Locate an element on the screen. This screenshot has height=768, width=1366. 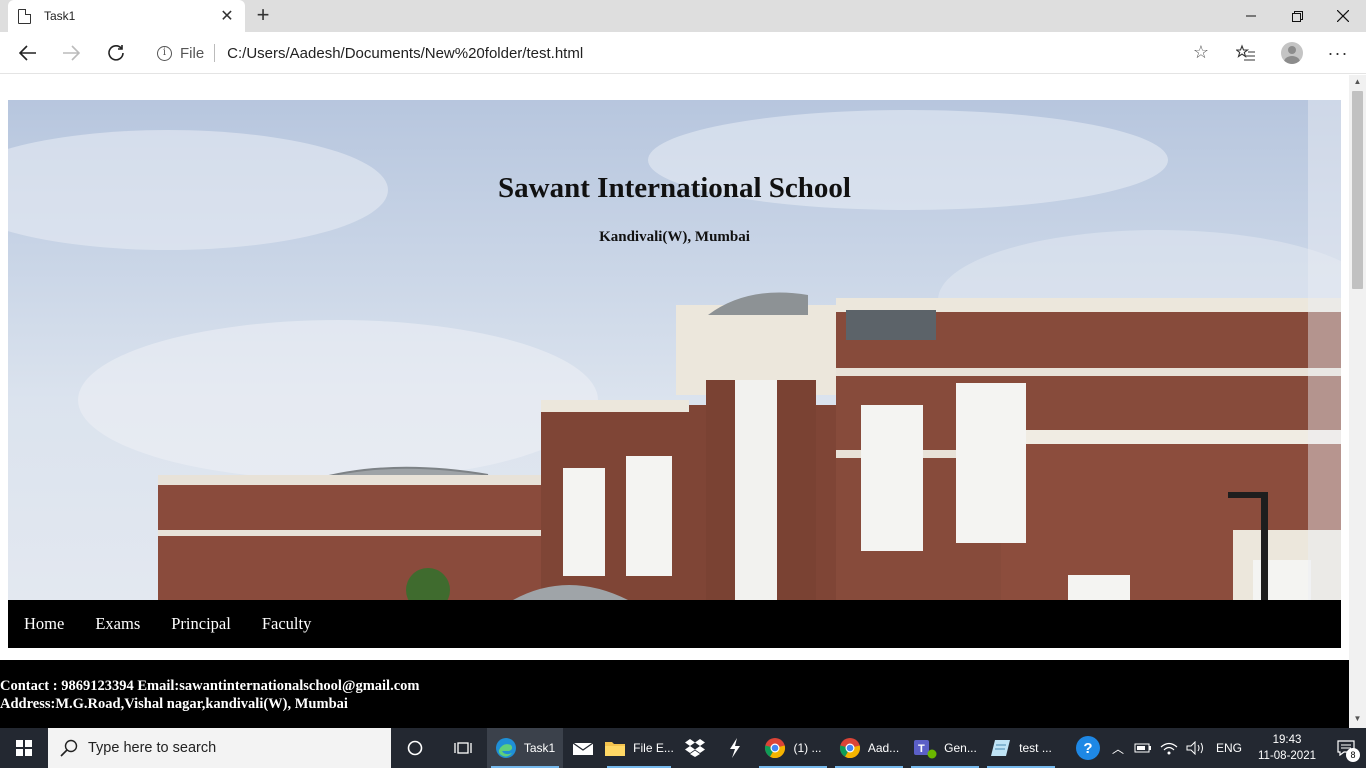
folder-icon is located at coordinates (615, 749).